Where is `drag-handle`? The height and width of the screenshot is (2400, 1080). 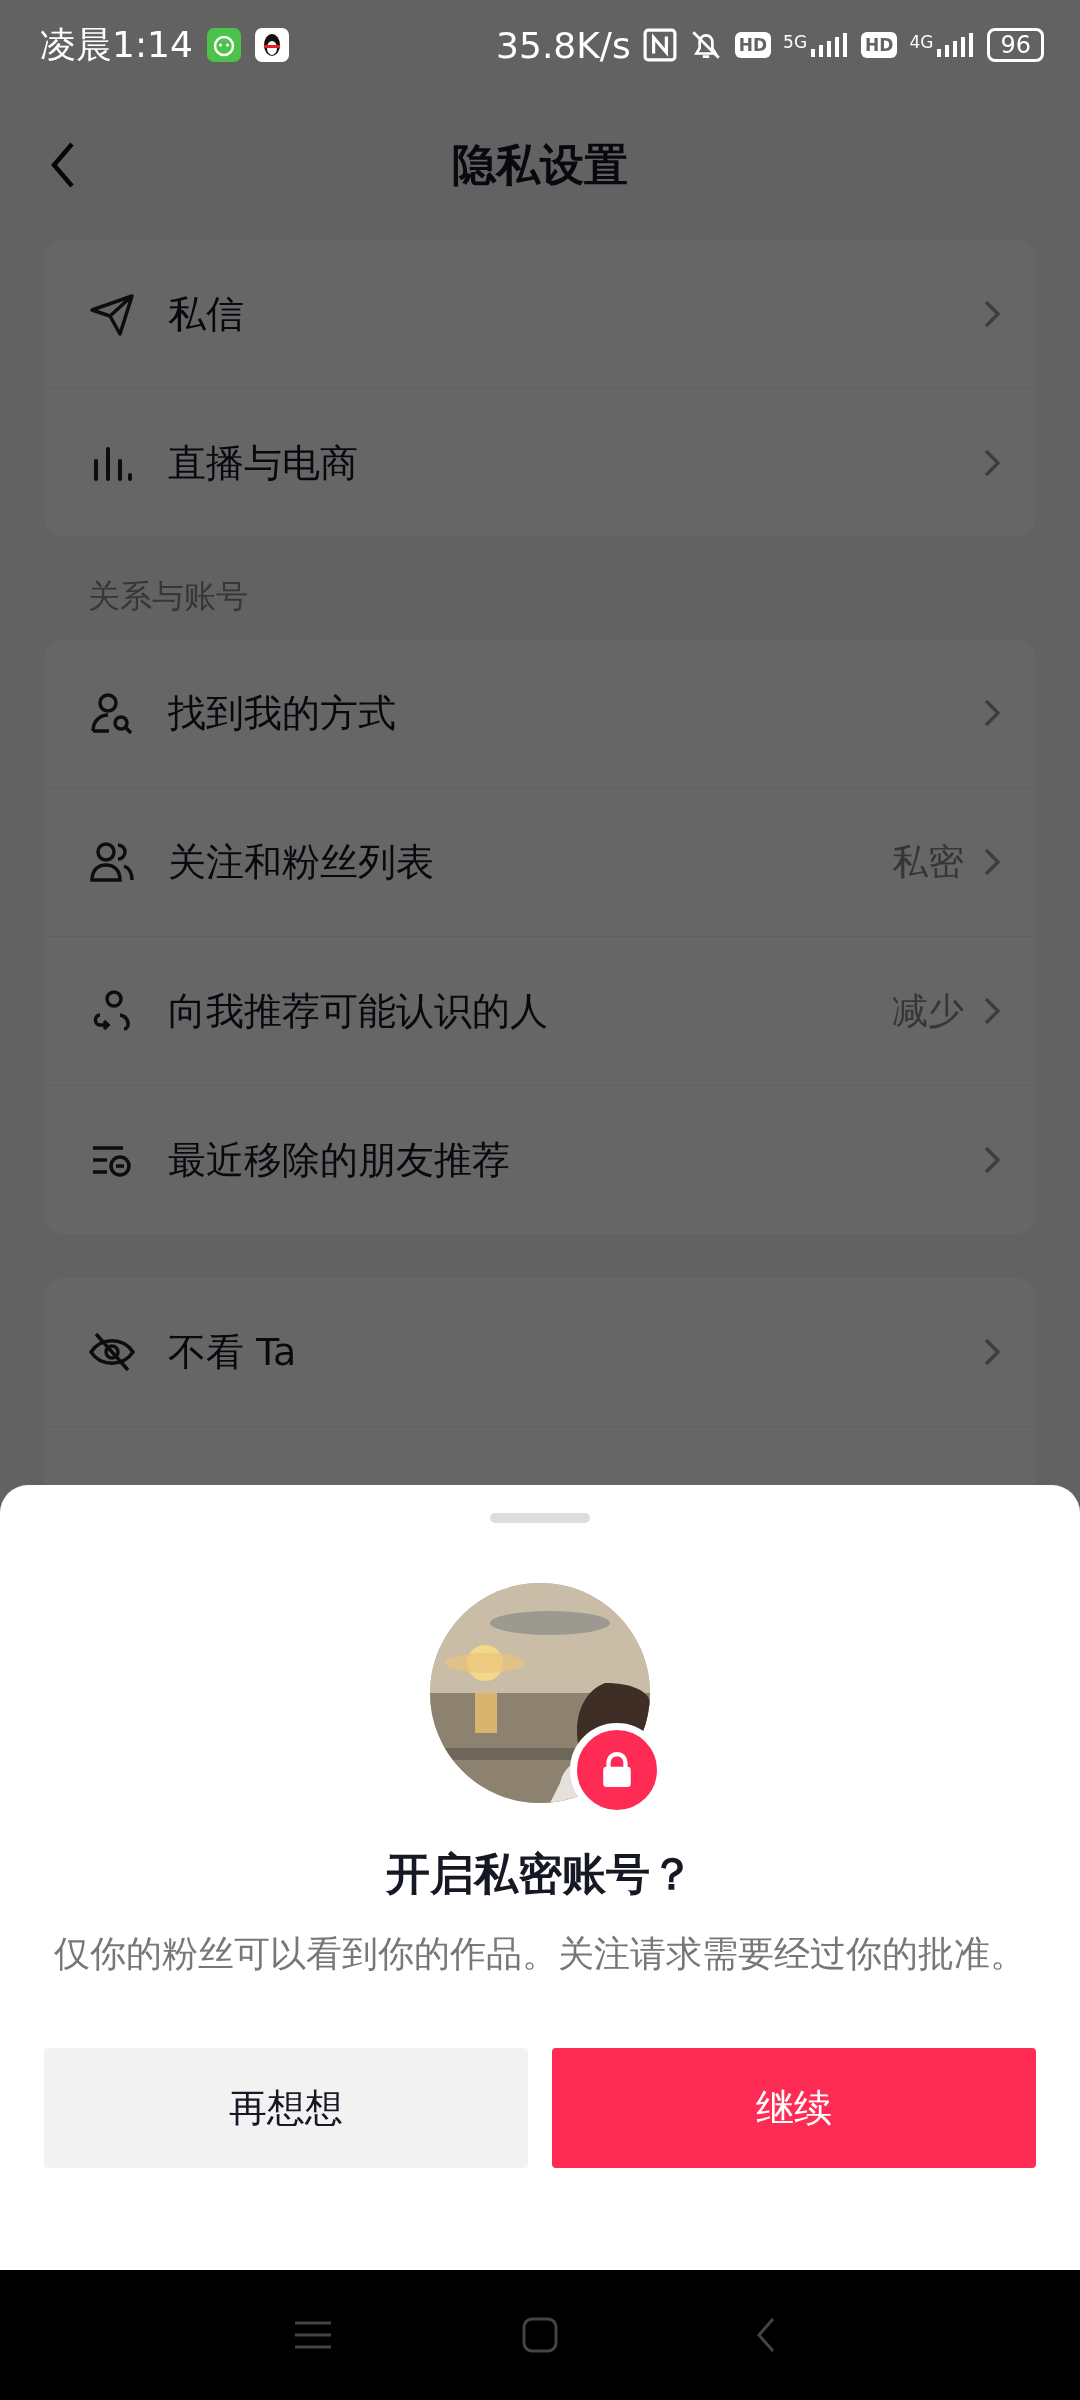
drag-handle is located at coordinates (540, 1518).